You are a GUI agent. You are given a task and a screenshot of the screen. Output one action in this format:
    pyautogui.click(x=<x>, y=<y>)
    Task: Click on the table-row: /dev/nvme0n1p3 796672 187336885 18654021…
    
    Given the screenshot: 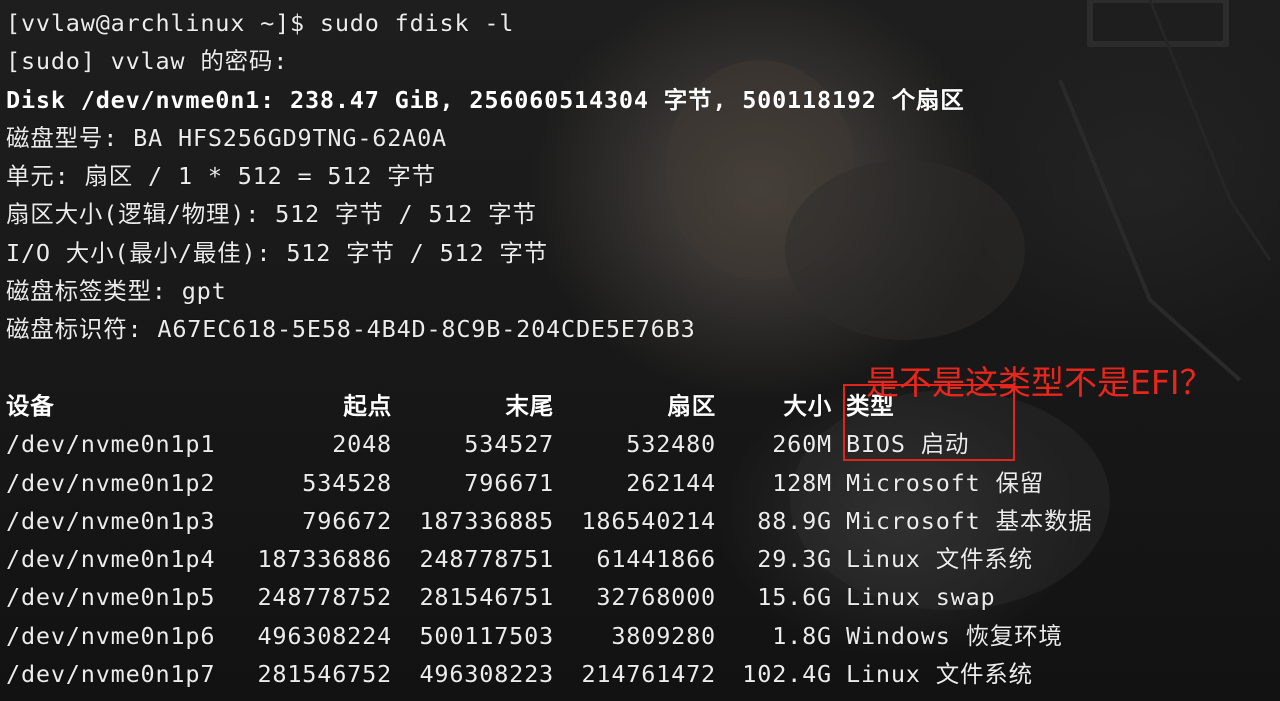 What is the action you would take?
    pyautogui.click(x=549, y=521)
    